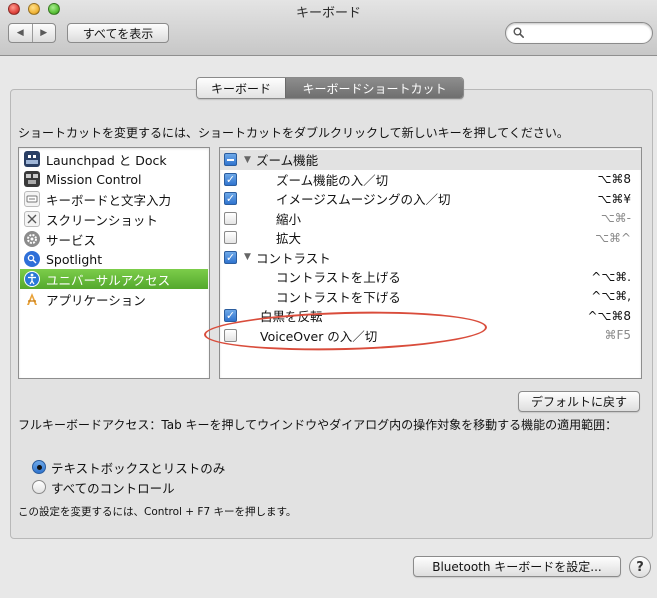  I want to click on category-applications: アプリケーション, so click(114, 299).